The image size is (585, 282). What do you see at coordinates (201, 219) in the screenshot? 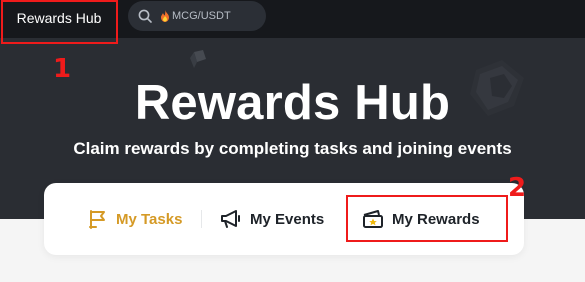
I see `tab-divider` at bounding box center [201, 219].